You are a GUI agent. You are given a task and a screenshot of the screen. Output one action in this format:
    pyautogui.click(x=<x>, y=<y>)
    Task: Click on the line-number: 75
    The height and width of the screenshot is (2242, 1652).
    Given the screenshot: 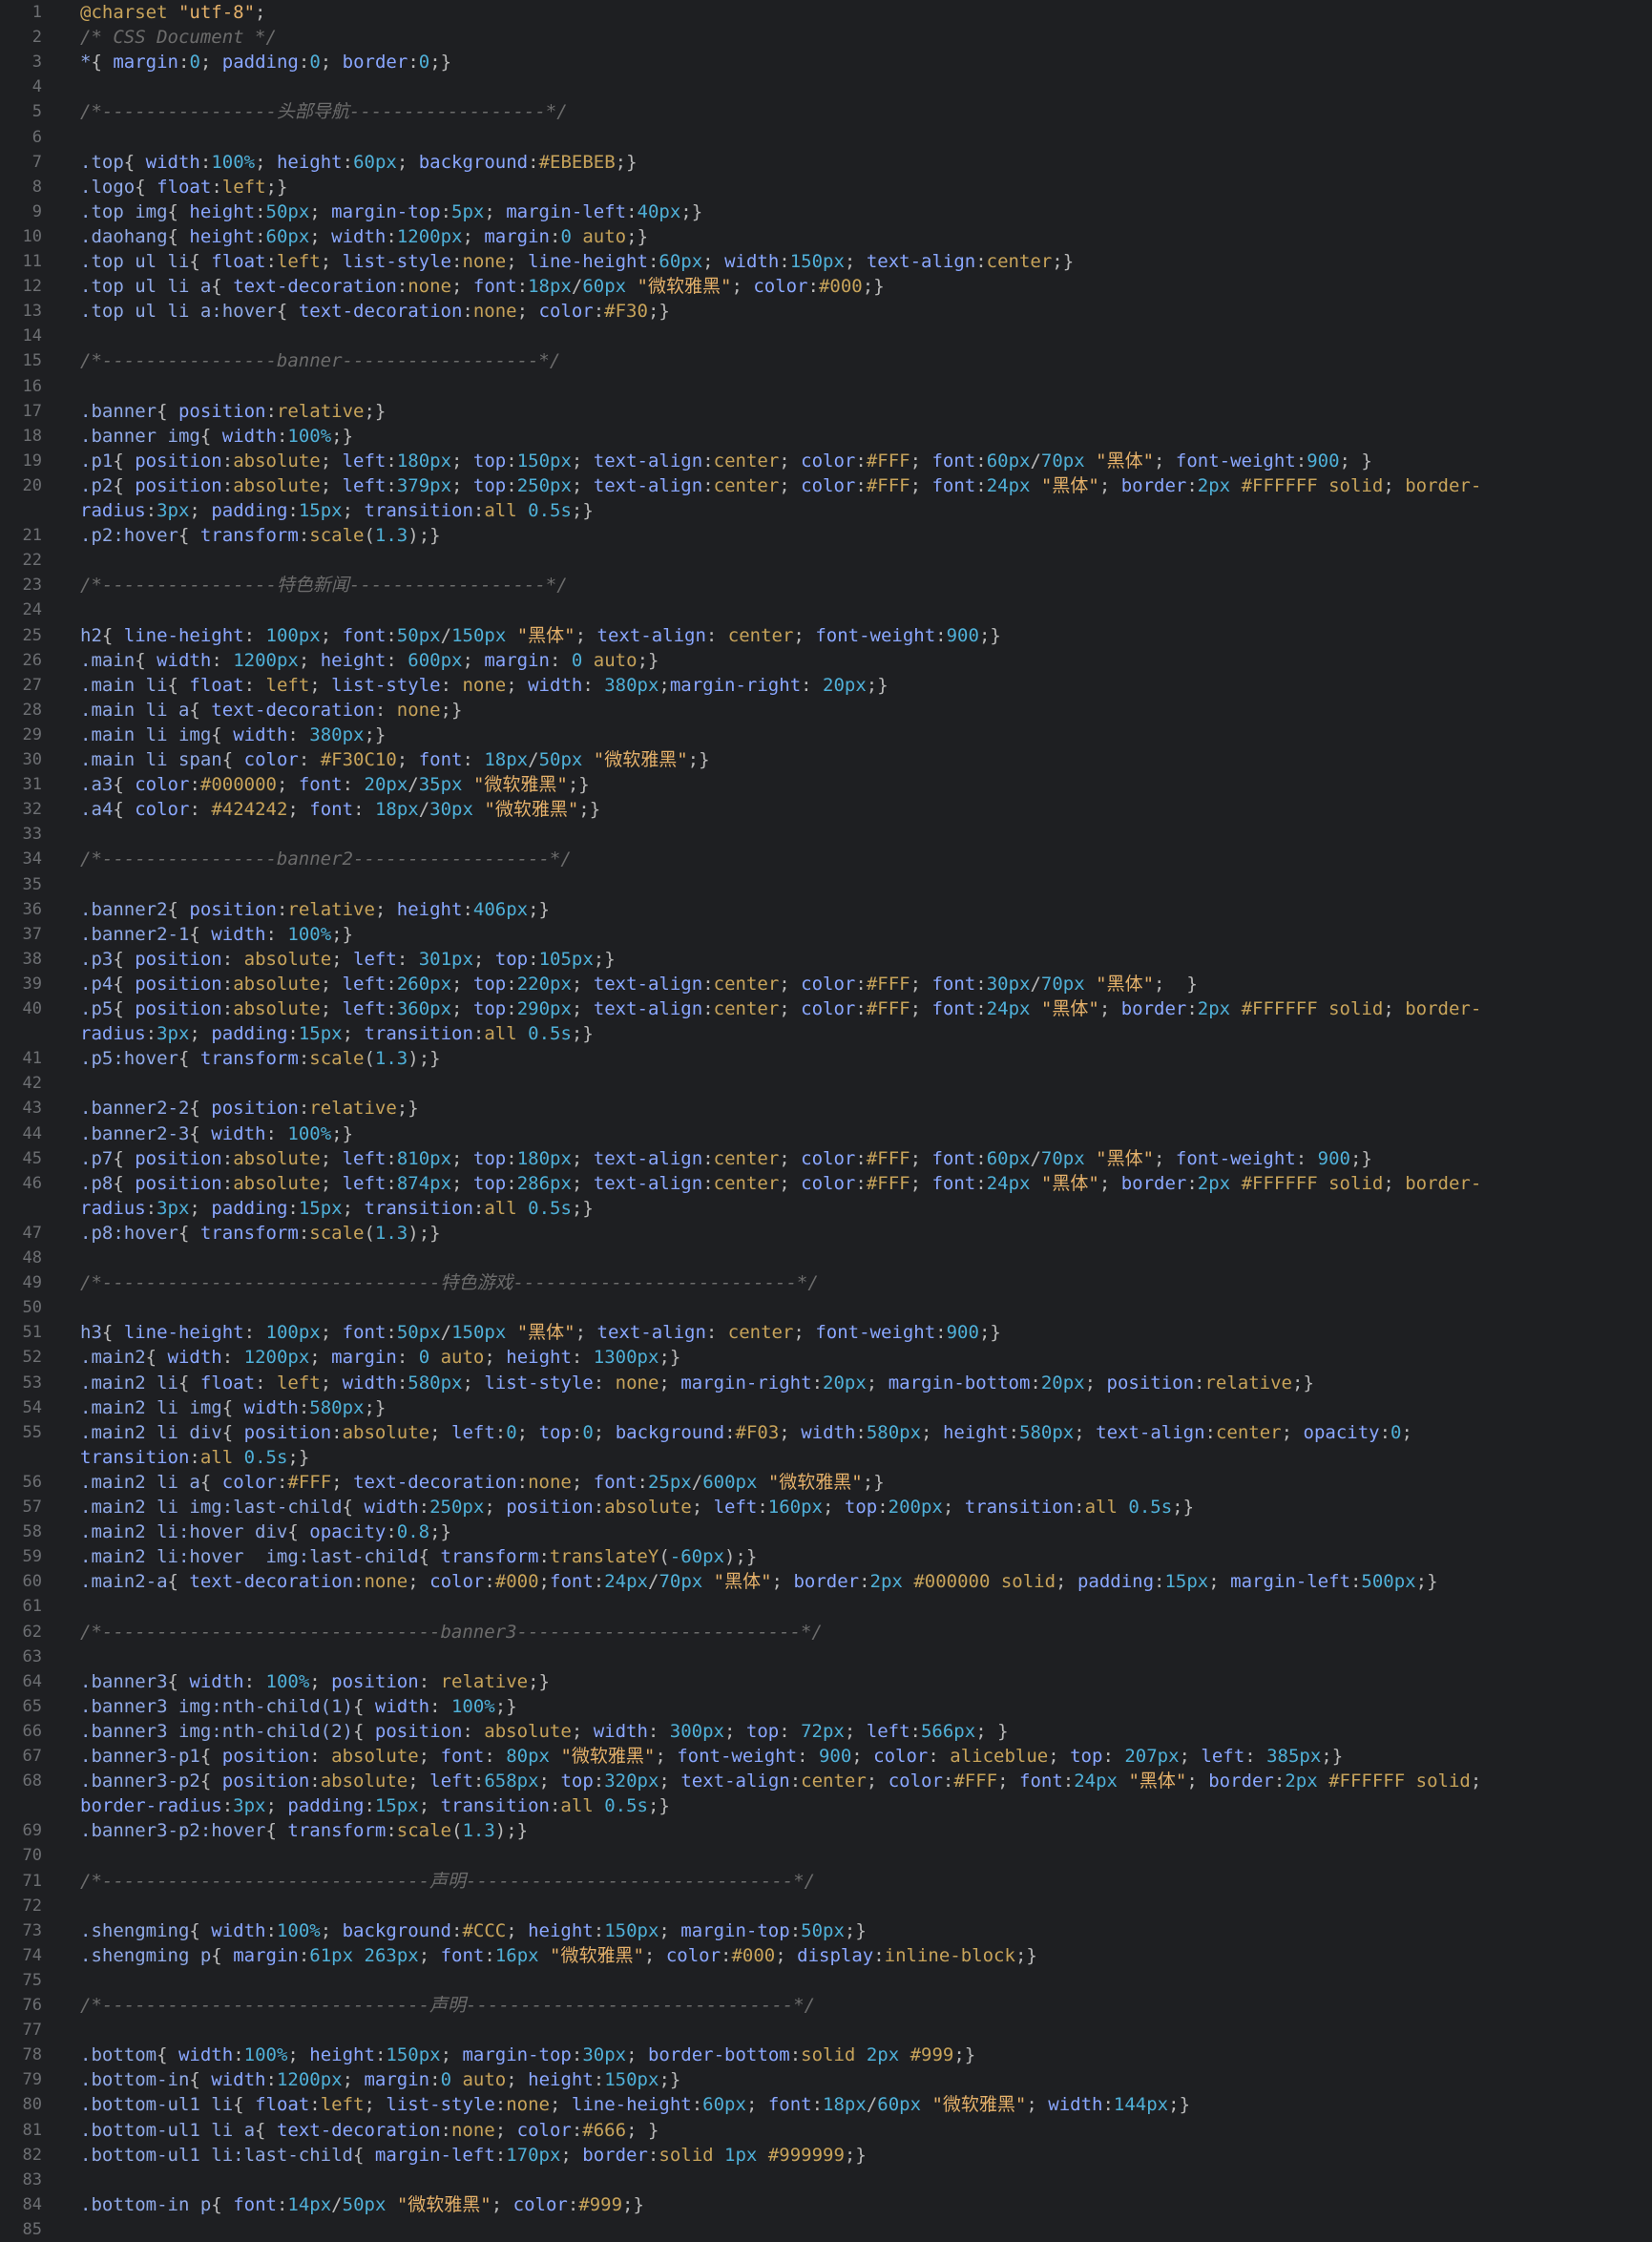 What is the action you would take?
    pyautogui.click(x=32, y=1980)
    